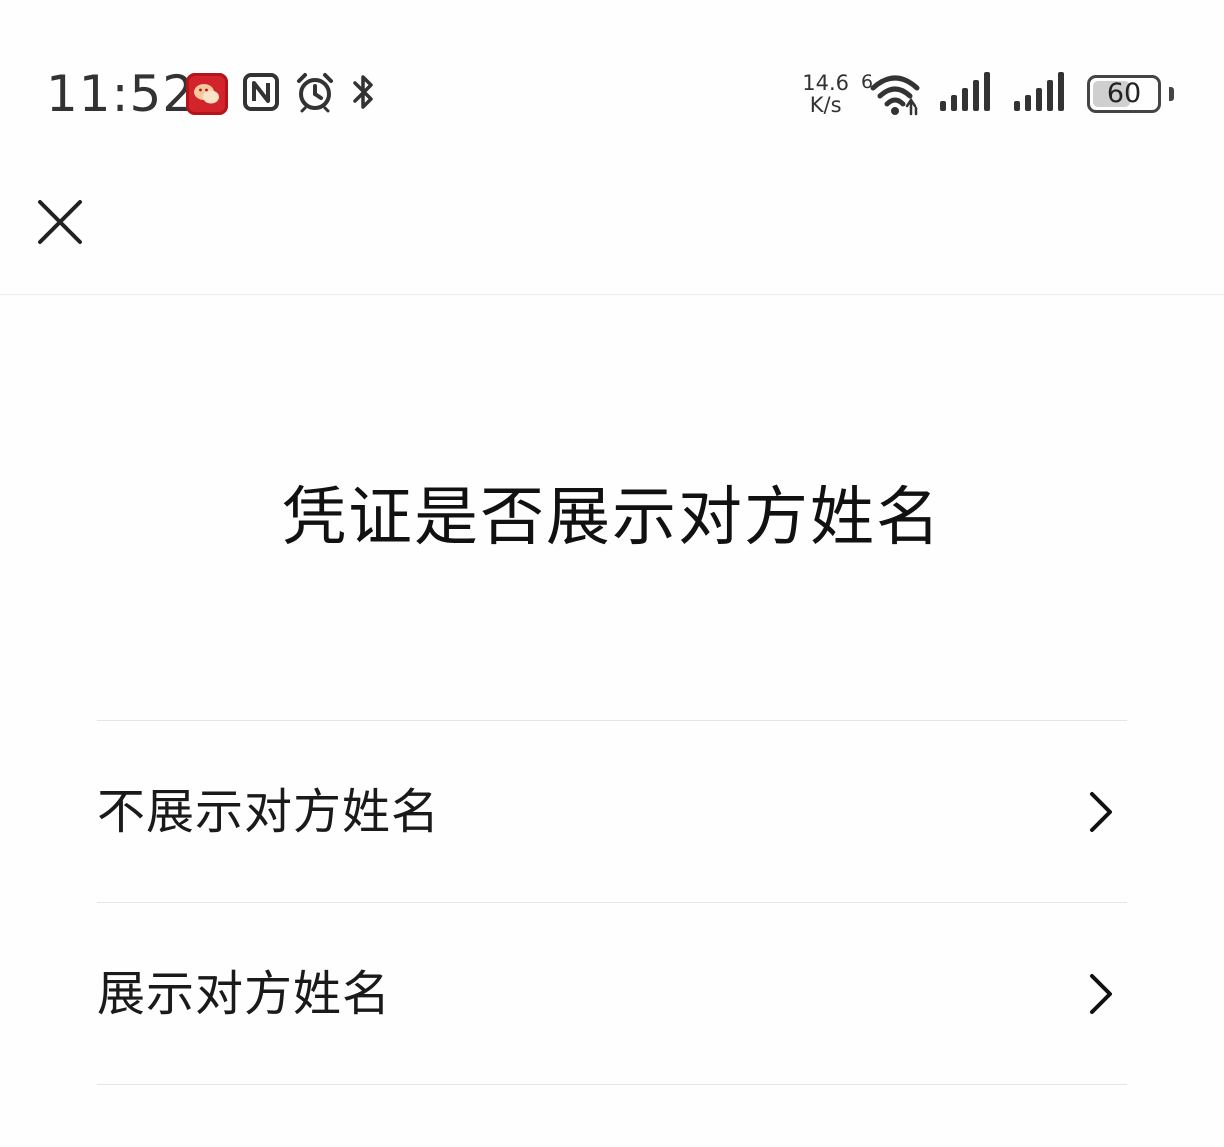 The image size is (1224, 1147). I want to click on option-hide-name: 不展示对方姓名, so click(612, 812).